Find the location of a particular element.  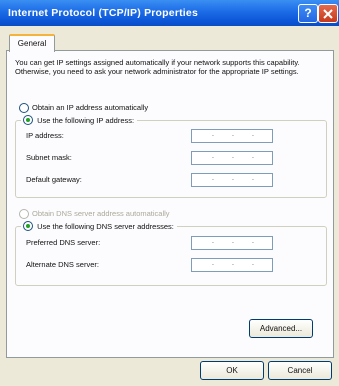

preferred-dns-input: . . . is located at coordinates (232, 243).